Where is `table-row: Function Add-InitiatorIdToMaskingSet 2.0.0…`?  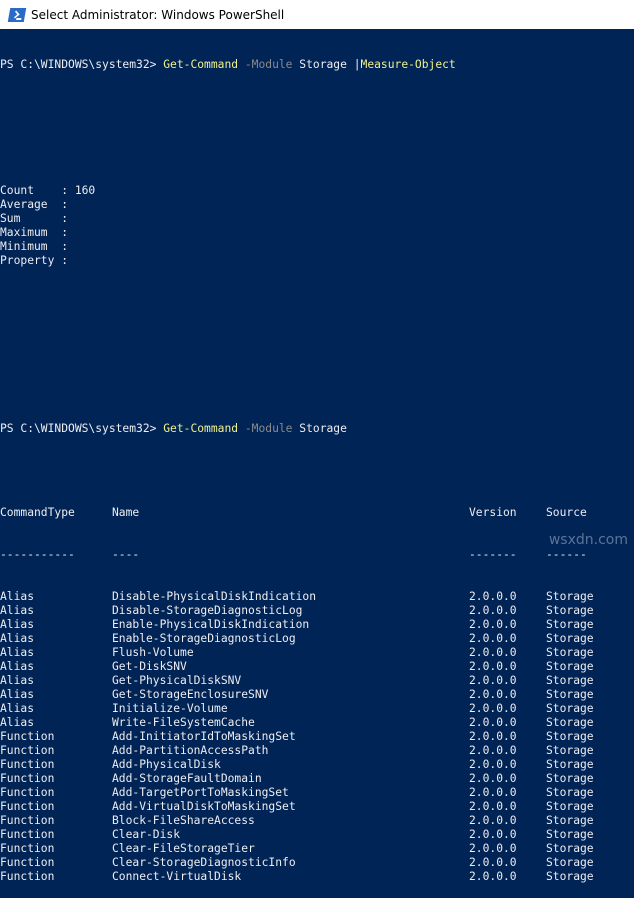
table-row: Function Add-InitiatorIdToMaskingSet 2.0.0… is located at coordinates (317, 737).